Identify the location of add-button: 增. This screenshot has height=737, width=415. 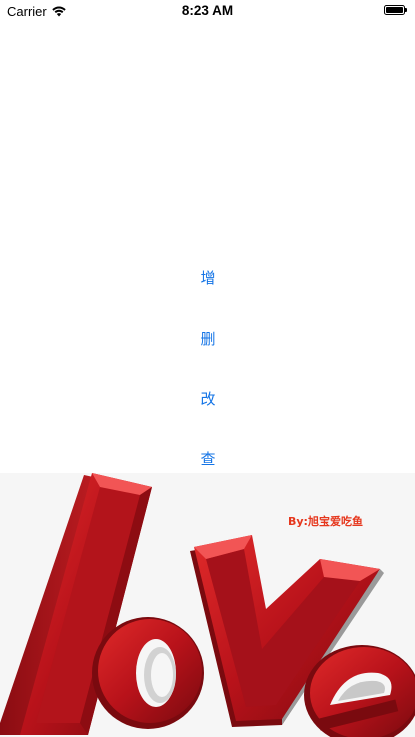
(208, 278).